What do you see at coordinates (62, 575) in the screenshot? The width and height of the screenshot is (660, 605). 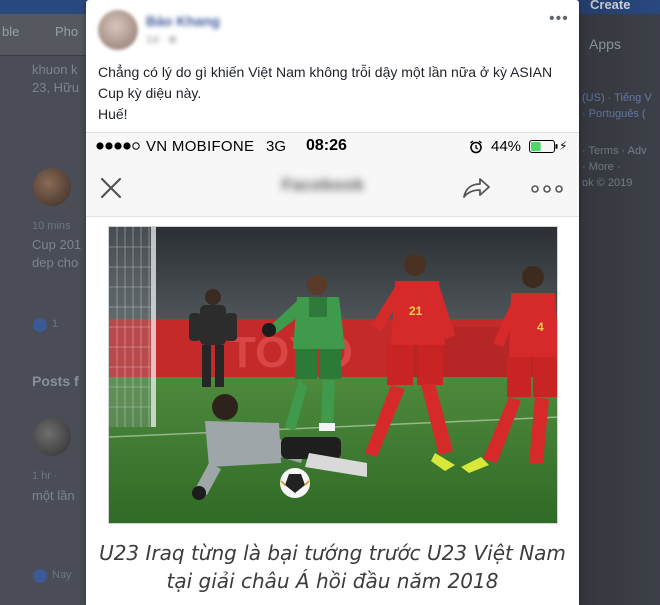 I see `feed-snippet: Nay` at bounding box center [62, 575].